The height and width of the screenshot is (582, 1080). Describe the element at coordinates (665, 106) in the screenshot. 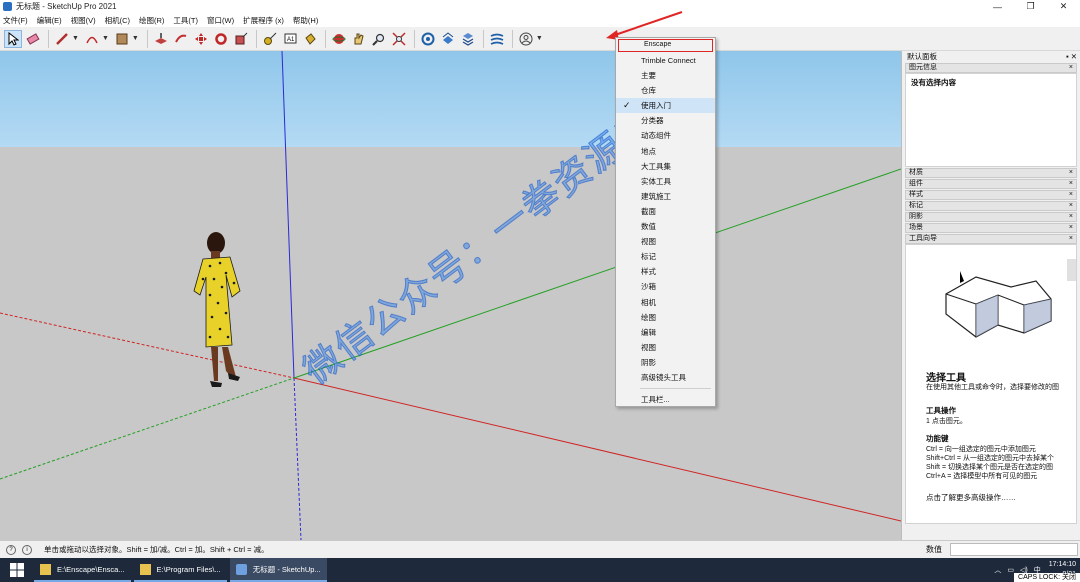

I see `menu-item-getting-started: ✓ 使用入门` at that location.